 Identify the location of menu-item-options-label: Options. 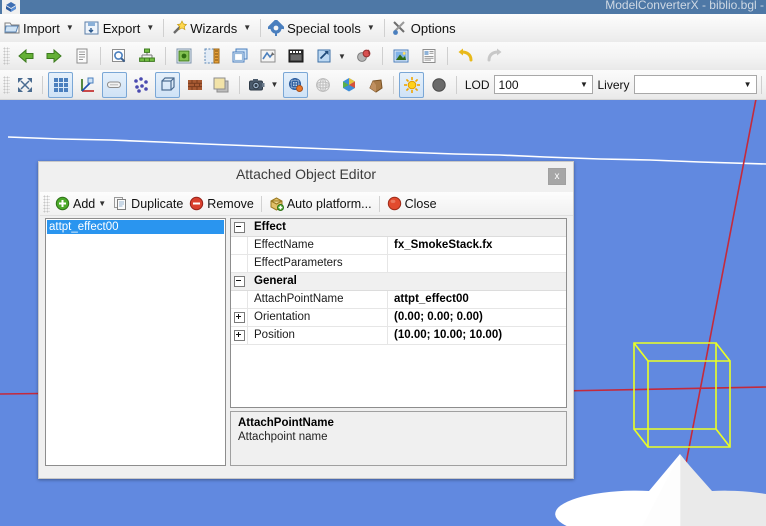
(433, 28).